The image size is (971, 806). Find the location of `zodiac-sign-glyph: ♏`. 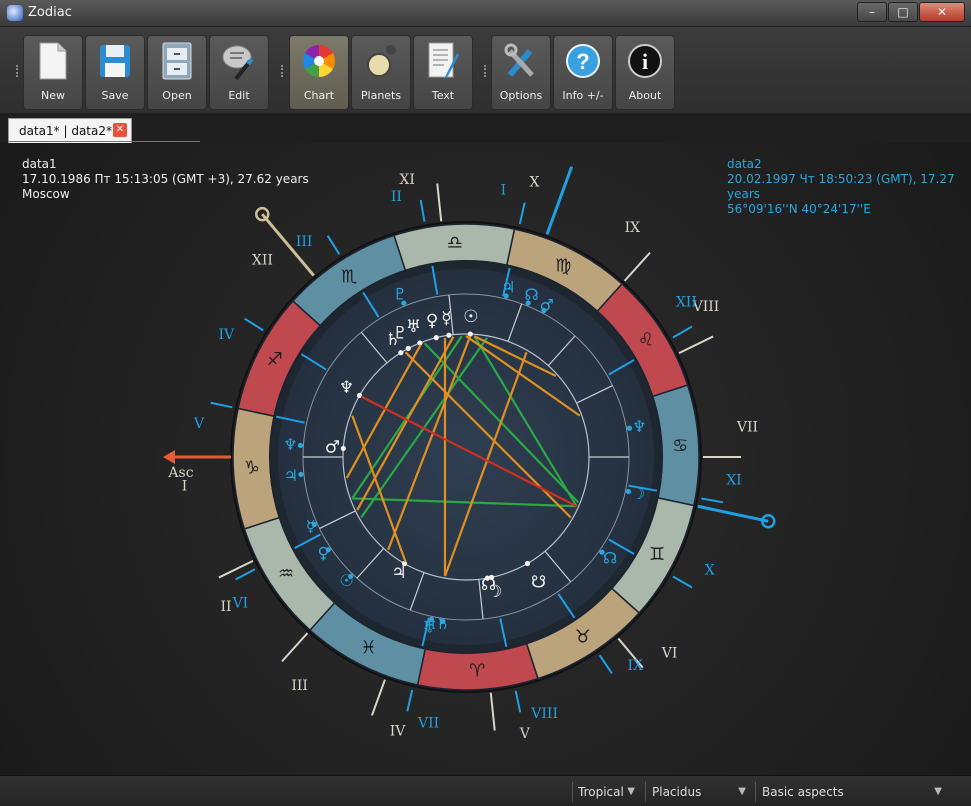

zodiac-sign-glyph: ♏ is located at coordinates (349, 277).